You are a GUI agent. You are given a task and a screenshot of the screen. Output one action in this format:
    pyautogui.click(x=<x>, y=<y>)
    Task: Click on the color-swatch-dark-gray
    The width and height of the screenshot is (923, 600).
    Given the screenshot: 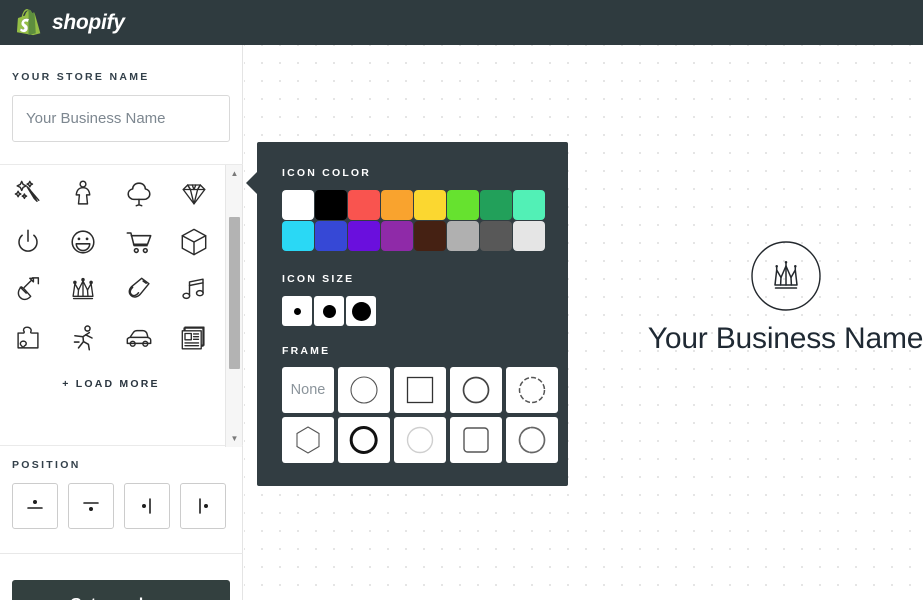 What is the action you would take?
    pyautogui.click(x=496, y=236)
    